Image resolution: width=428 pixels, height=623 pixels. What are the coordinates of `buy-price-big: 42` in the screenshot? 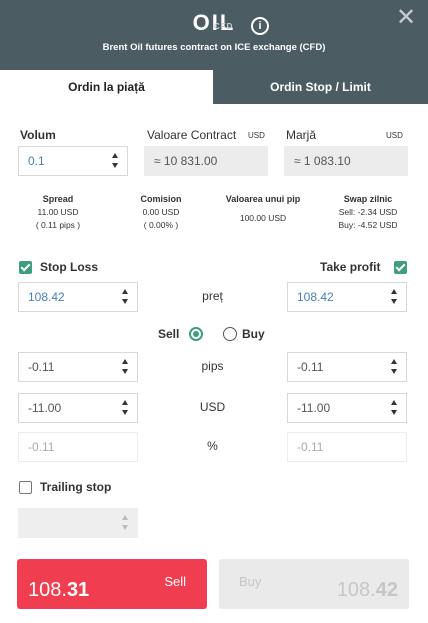 It's located at (386, 590).